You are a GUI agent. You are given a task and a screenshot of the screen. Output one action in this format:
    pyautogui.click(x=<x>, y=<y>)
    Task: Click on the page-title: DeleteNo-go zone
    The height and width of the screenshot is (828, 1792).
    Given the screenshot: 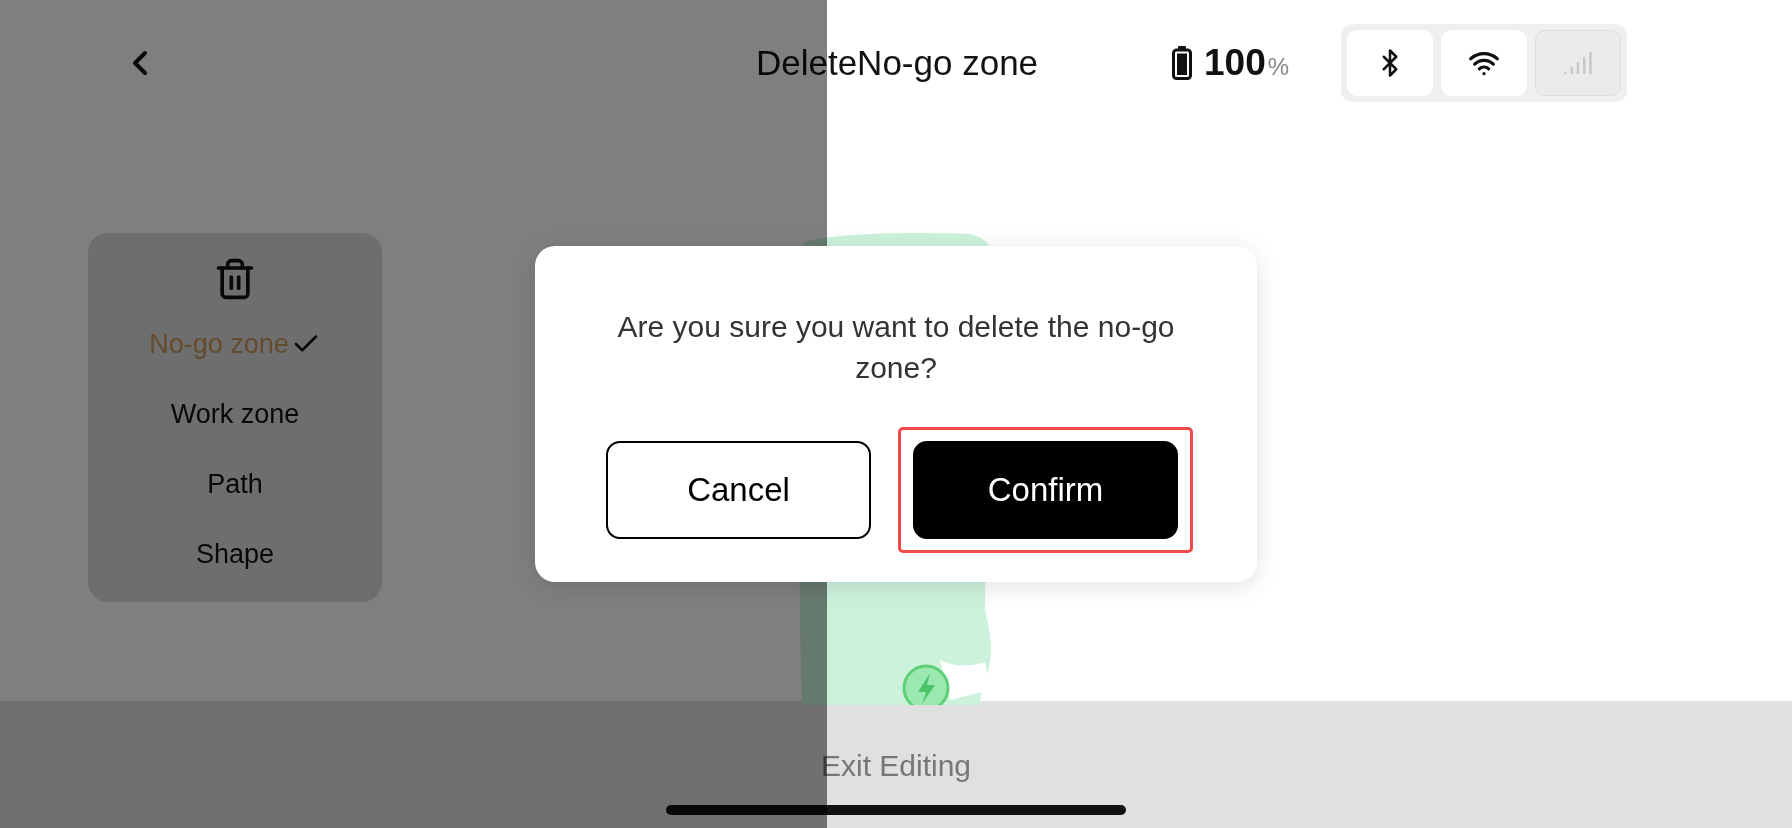 What is the action you would take?
    pyautogui.click(x=897, y=62)
    